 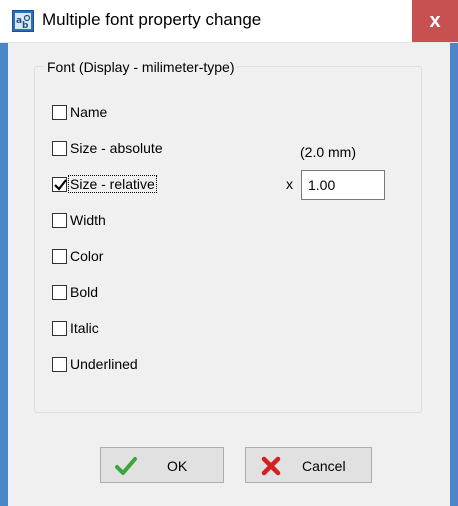 What do you see at coordinates (25, 26) in the screenshot?
I see `svg-text: b` at bounding box center [25, 26].